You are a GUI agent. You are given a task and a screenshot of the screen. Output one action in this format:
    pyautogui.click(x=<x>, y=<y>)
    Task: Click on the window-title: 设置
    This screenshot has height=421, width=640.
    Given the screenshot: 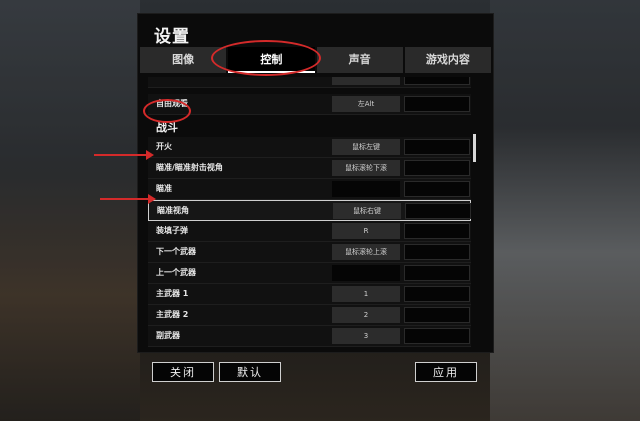 What is the action you would take?
    pyautogui.click(x=172, y=37)
    